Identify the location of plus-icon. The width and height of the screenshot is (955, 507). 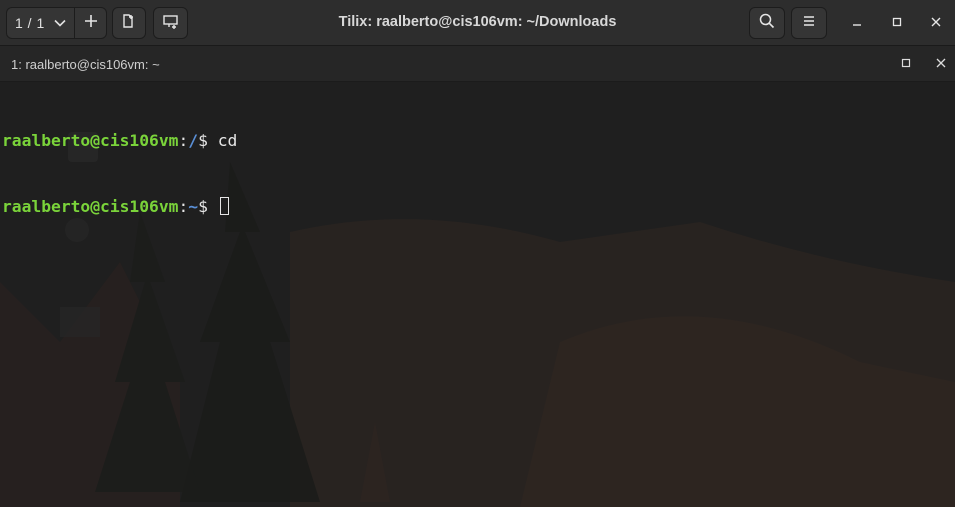
(91, 23).